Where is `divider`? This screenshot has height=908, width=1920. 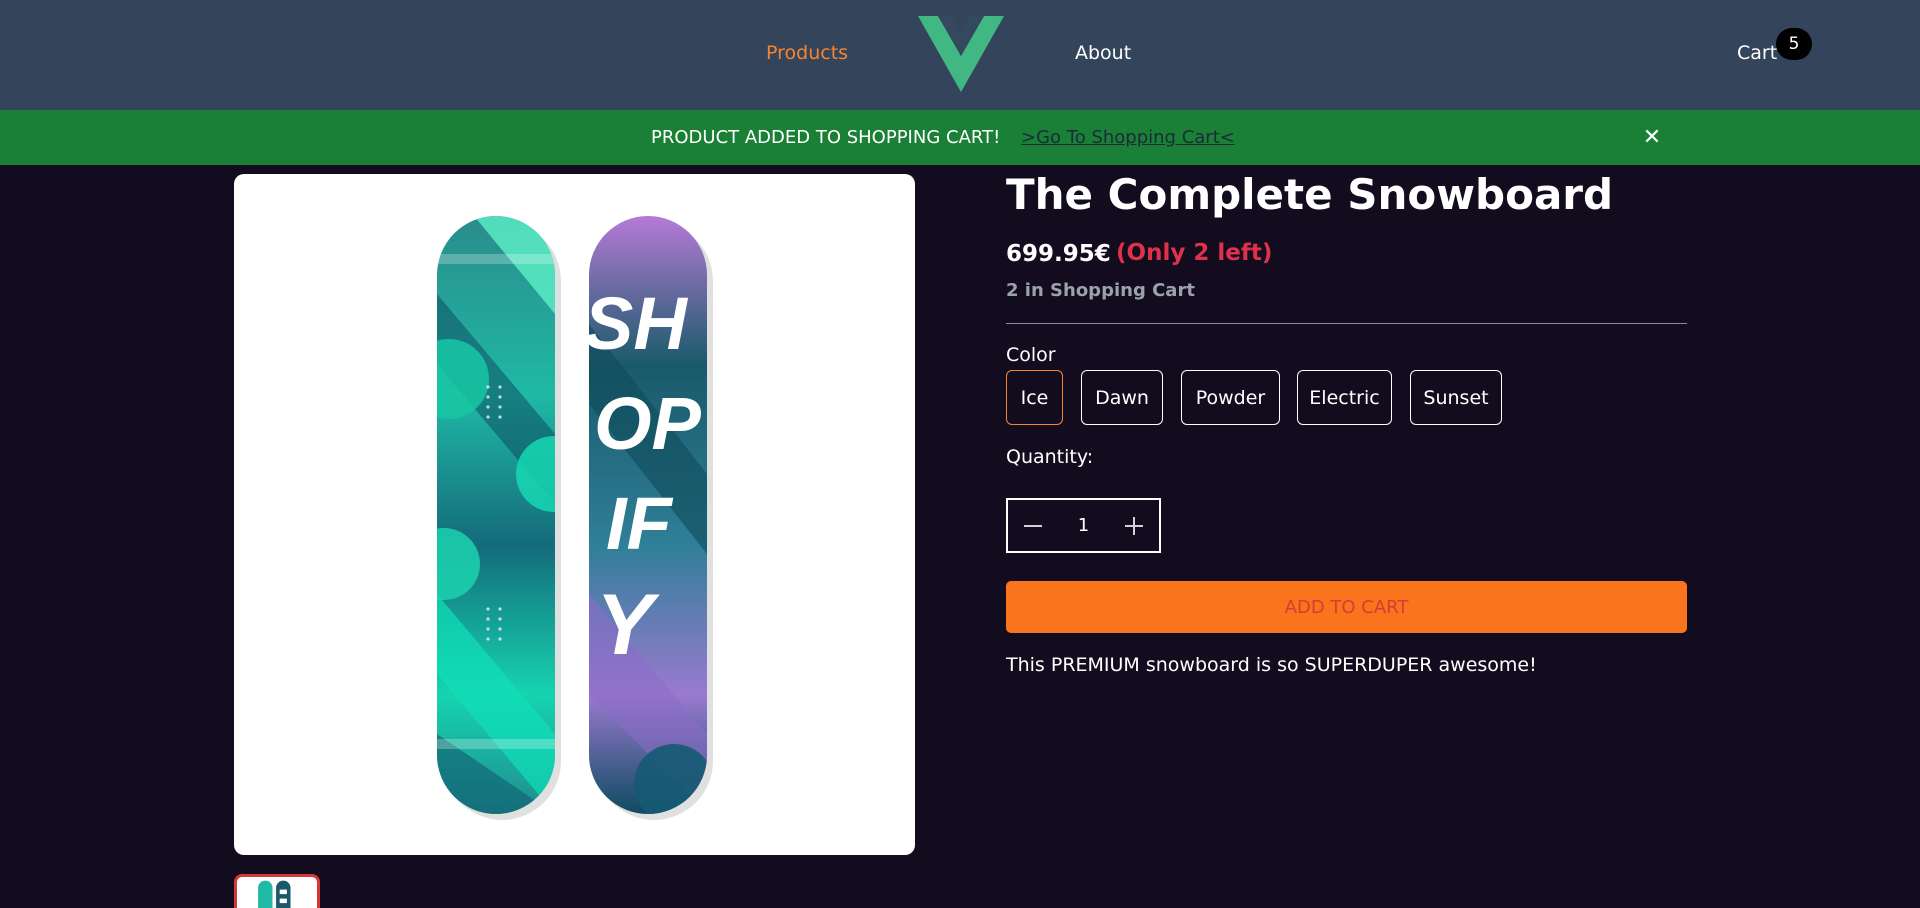 divider is located at coordinates (1346, 323).